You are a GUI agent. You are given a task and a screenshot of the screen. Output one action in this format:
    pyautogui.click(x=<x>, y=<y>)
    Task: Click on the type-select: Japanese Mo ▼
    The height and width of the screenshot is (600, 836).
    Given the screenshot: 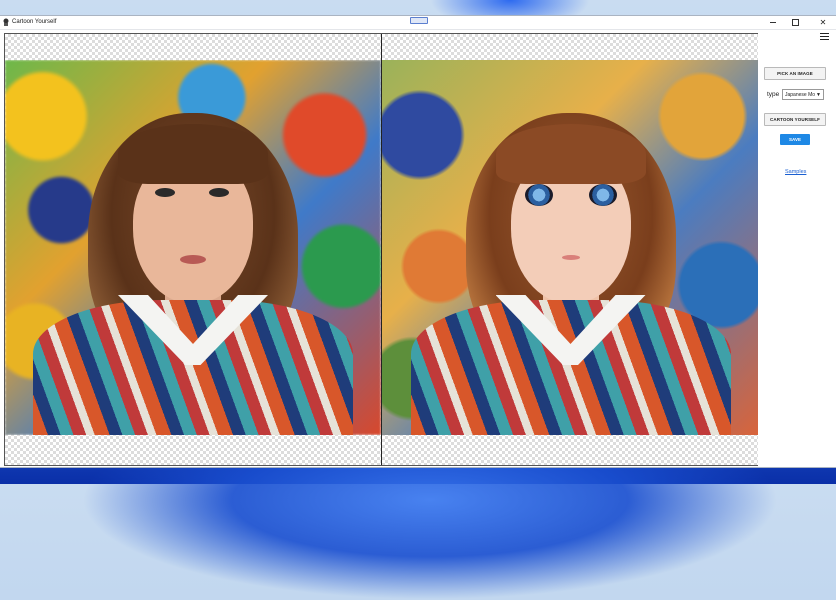 What is the action you would take?
    pyautogui.click(x=803, y=94)
    